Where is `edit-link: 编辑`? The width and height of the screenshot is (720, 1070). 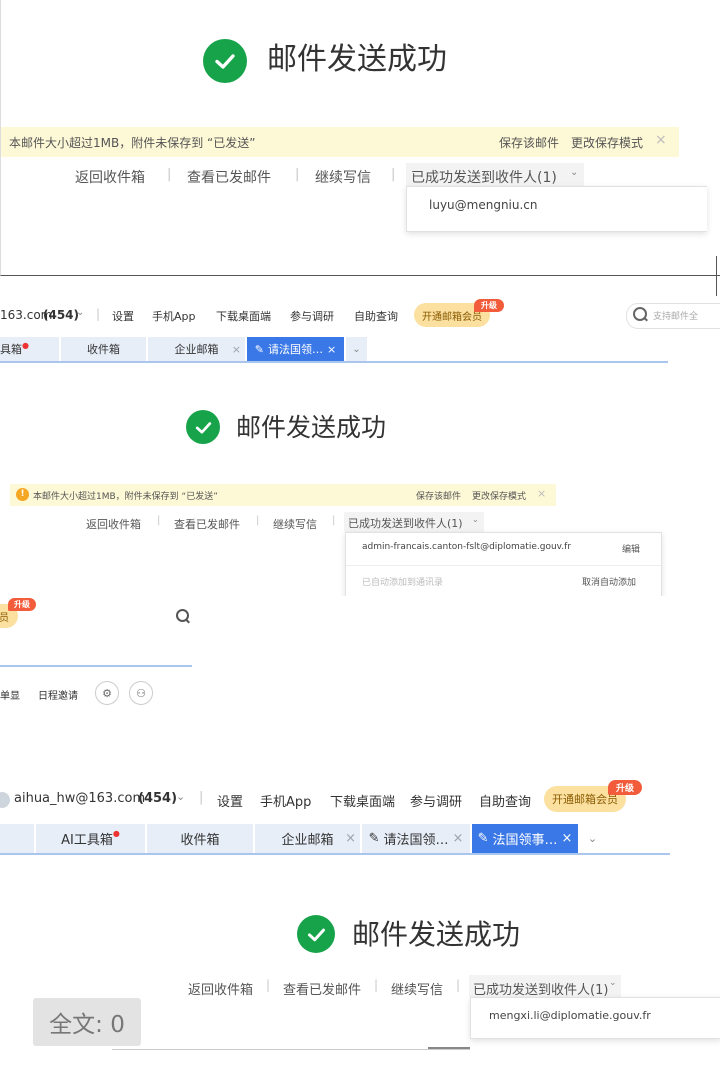
edit-link: 编辑 is located at coordinates (631, 548).